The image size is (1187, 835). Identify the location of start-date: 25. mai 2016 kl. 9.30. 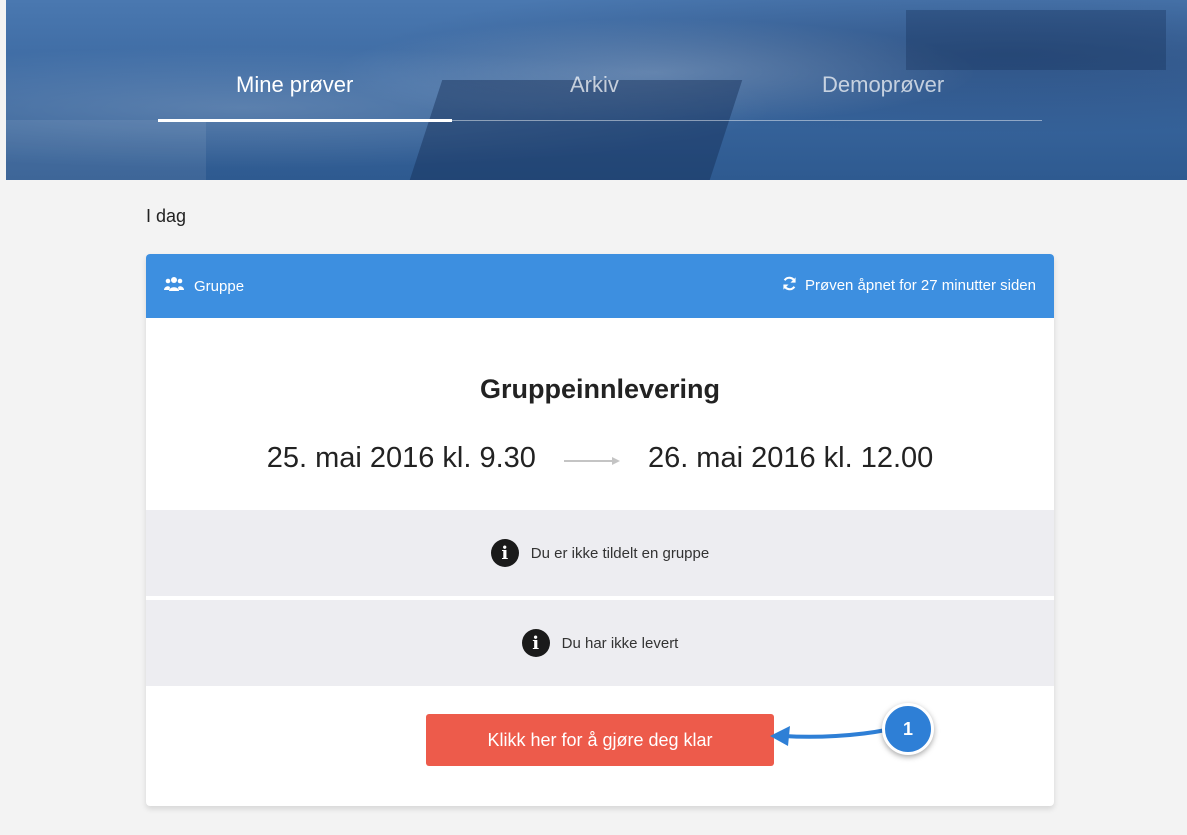
(401, 458).